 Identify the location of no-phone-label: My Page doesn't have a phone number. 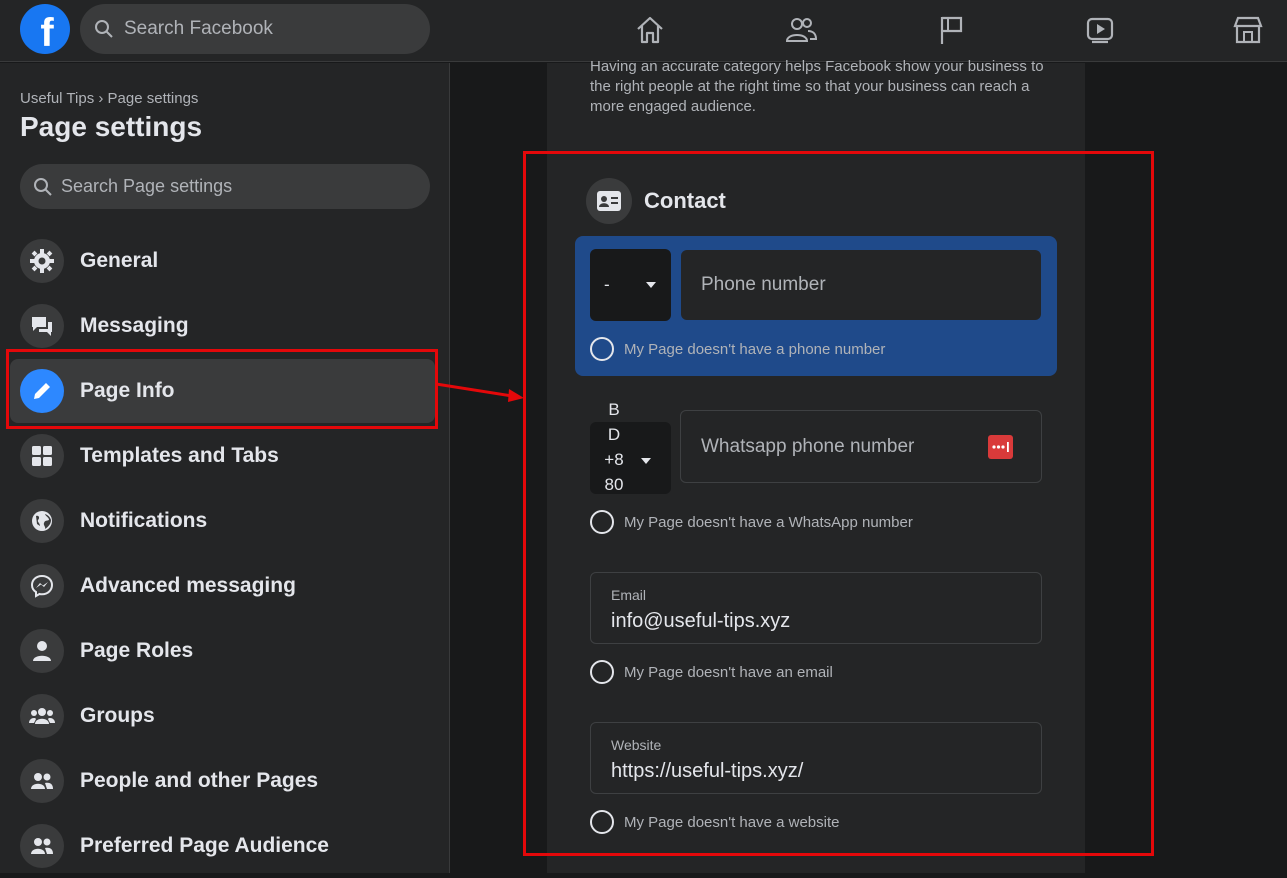
(755, 349).